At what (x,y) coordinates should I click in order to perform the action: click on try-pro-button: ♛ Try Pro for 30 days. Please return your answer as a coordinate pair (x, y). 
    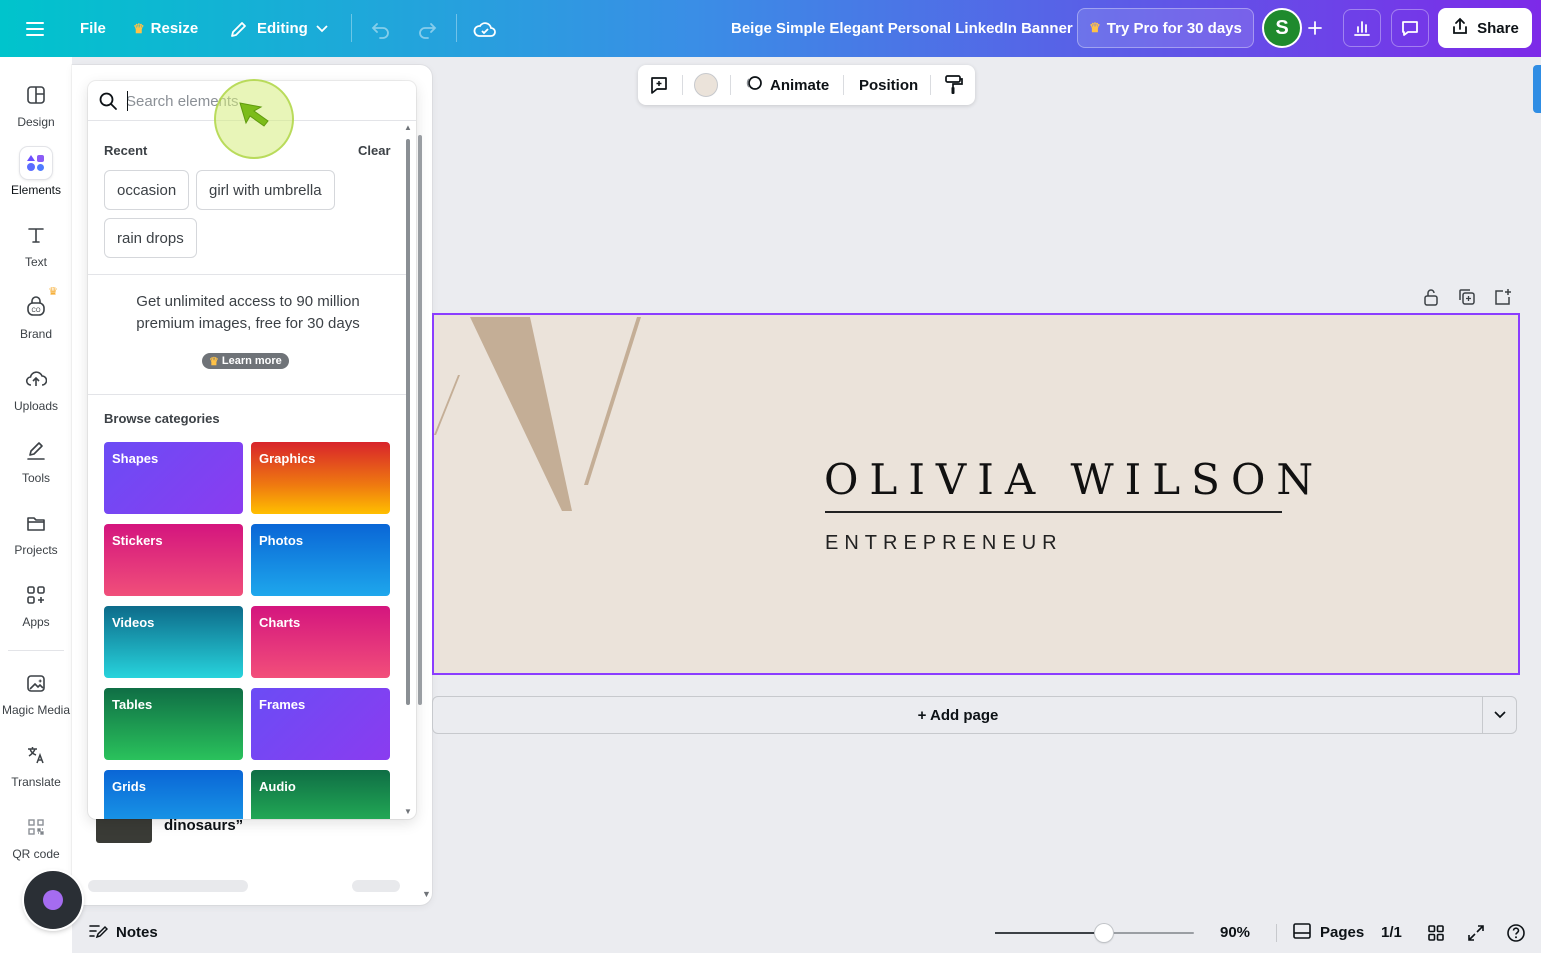
    Looking at the image, I should click on (1165, 28).